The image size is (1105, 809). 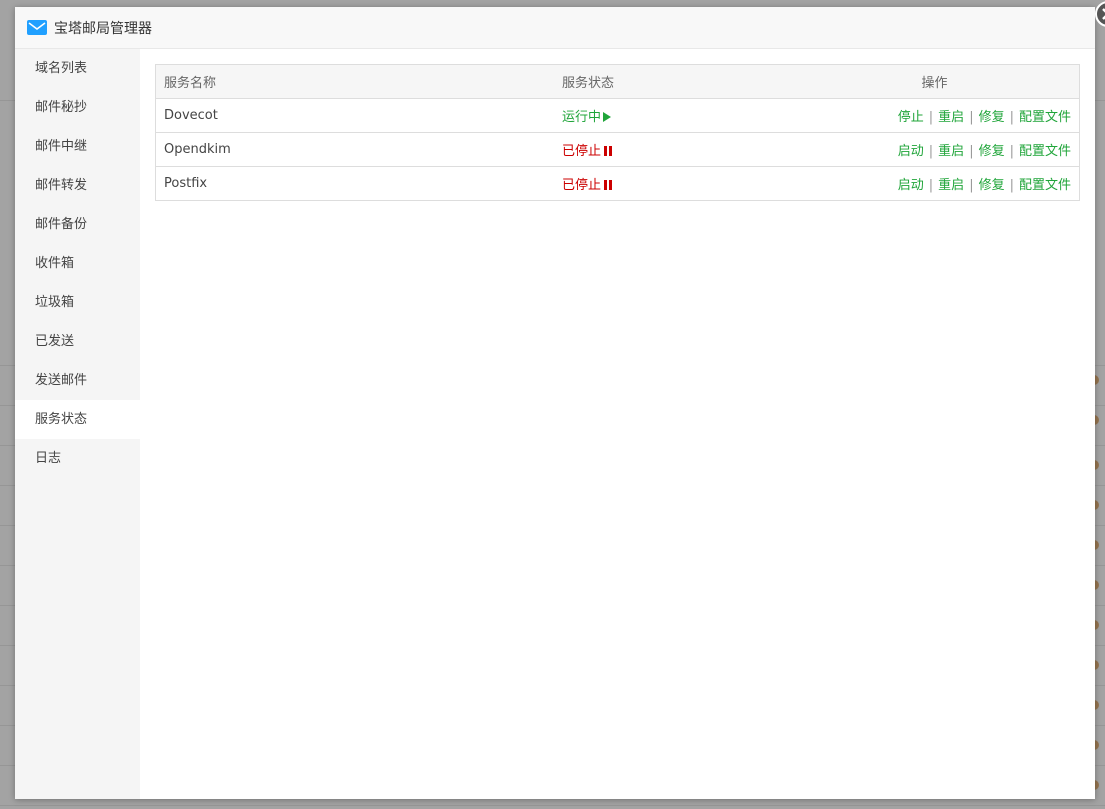 What do you see at coordinates (672, 115) in the screenshot?
I see `service-status: 运行中` at bounding box center [672, 115].